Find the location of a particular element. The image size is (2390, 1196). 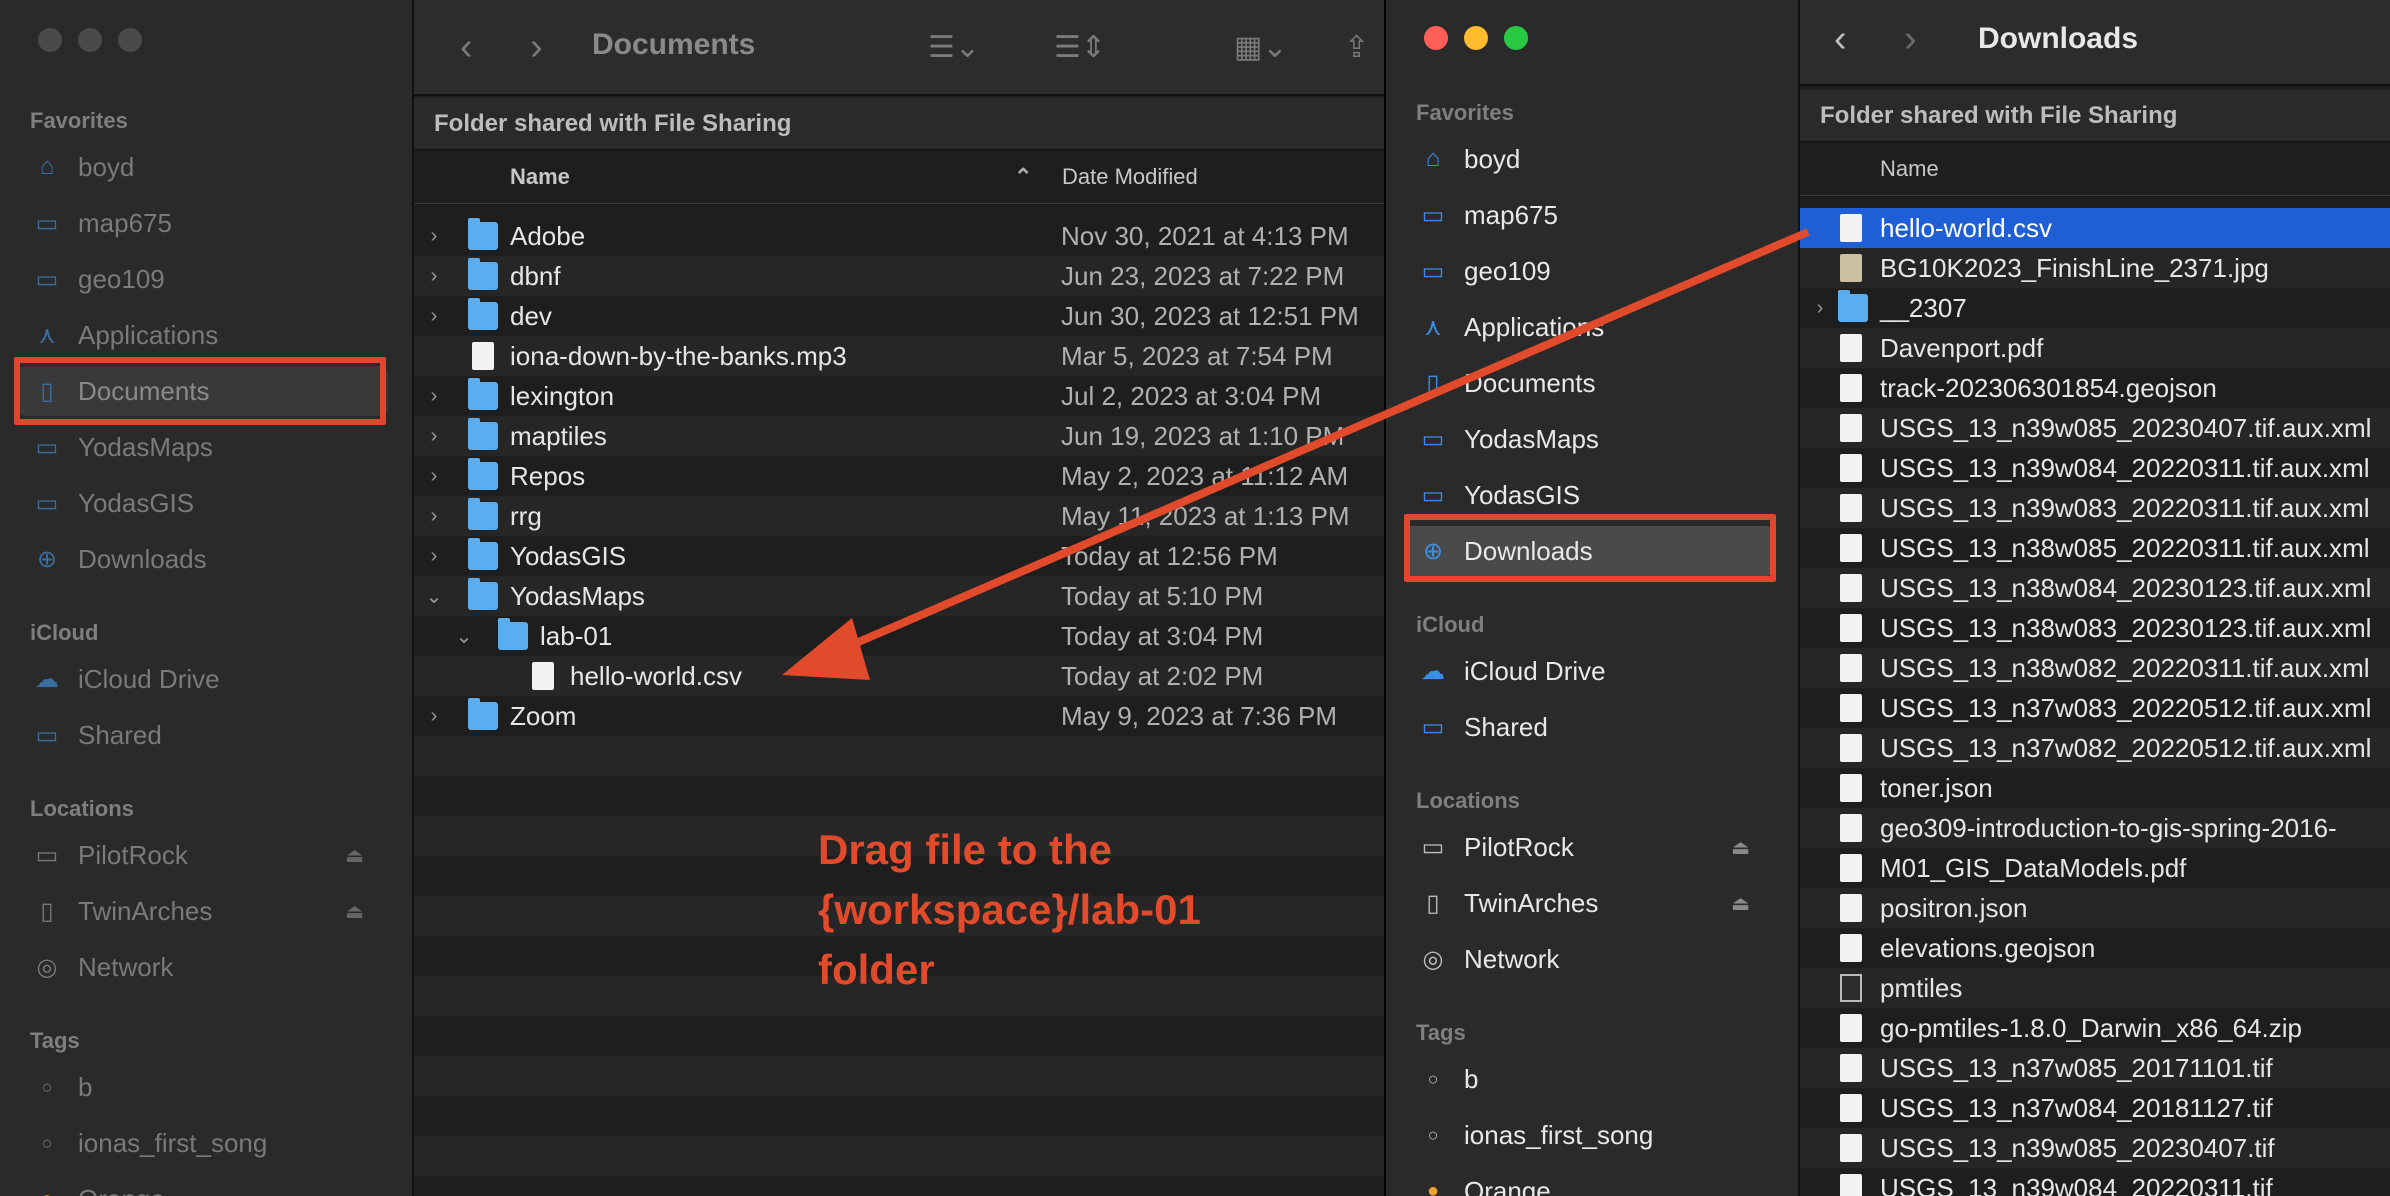

sidebar-item-documents: ▯ Documents is located at coordinates (1589, 383).